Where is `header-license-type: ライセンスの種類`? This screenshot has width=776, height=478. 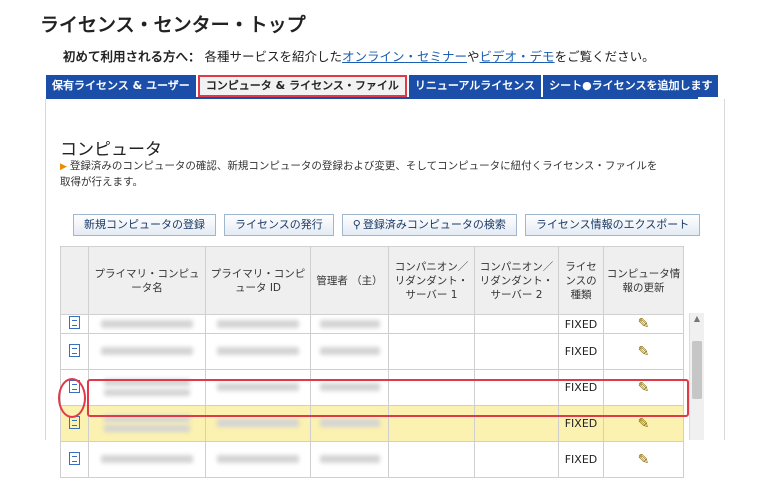 header-license-type: ライセンスの種類 is located at coordinates (581, 280).